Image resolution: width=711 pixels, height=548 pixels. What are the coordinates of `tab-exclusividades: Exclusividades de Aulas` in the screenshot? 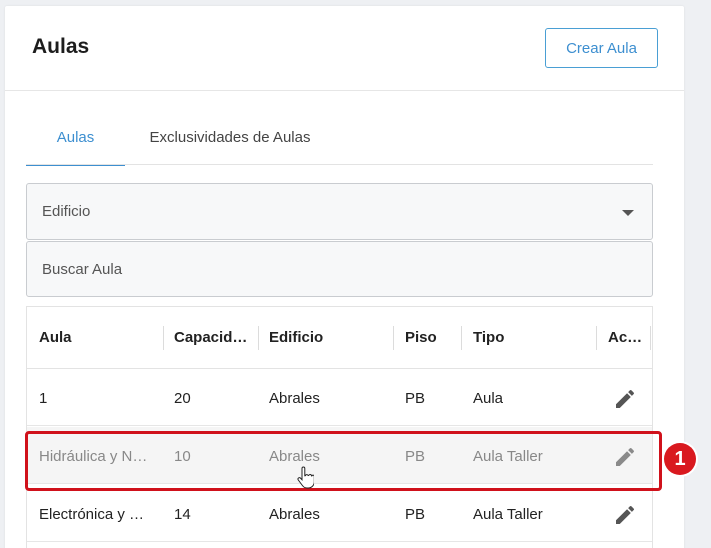 It's located at (230, 141).